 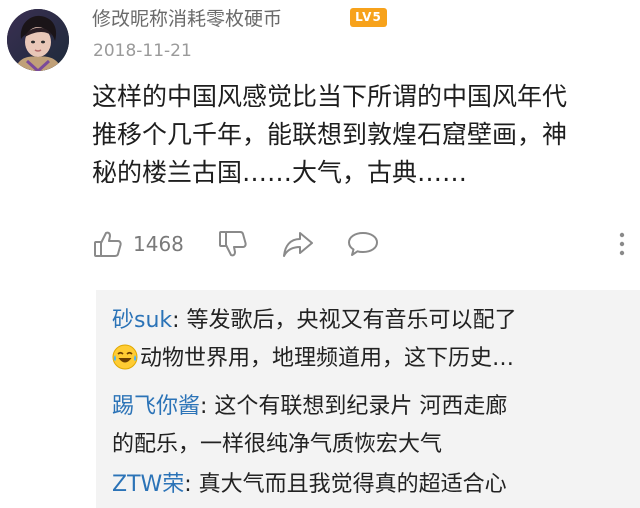 What do you see at coordinates (148, 484) in the screenshot?
I see `reply-author: ZTW荣` at bounding box center [148, 484].